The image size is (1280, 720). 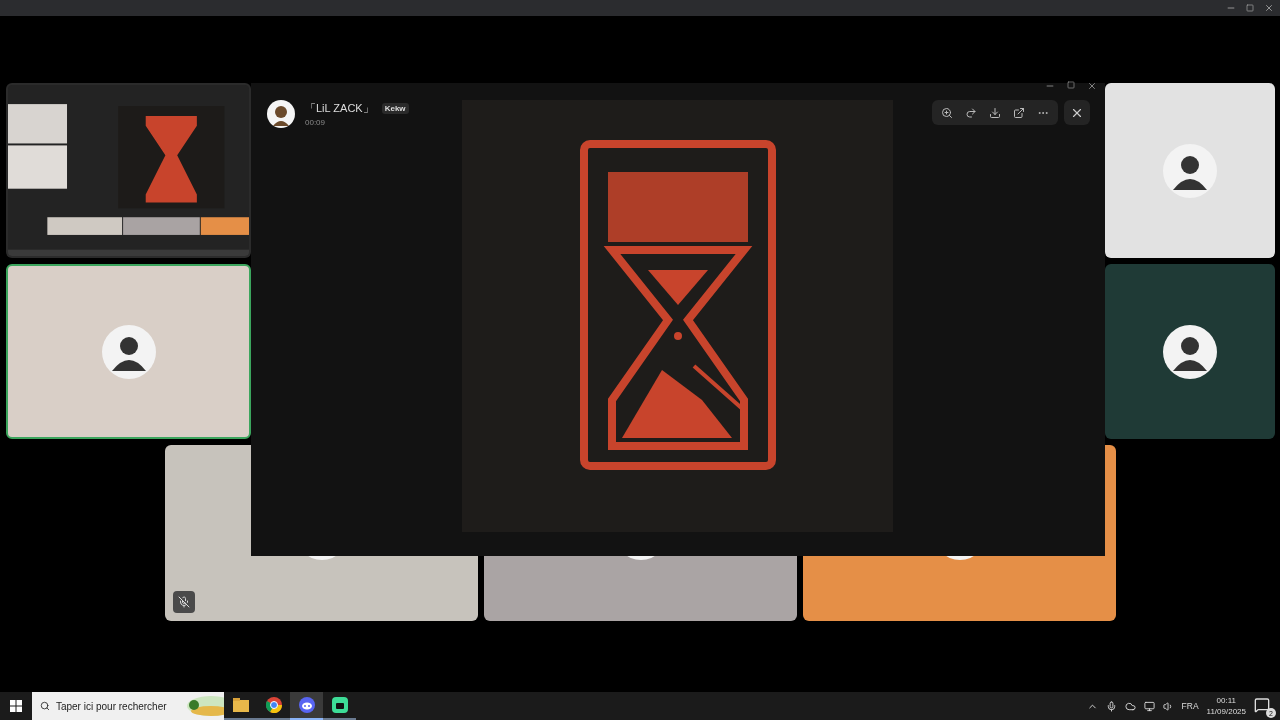 I want to click on cloud-icon, so click(x=1130, y=706).